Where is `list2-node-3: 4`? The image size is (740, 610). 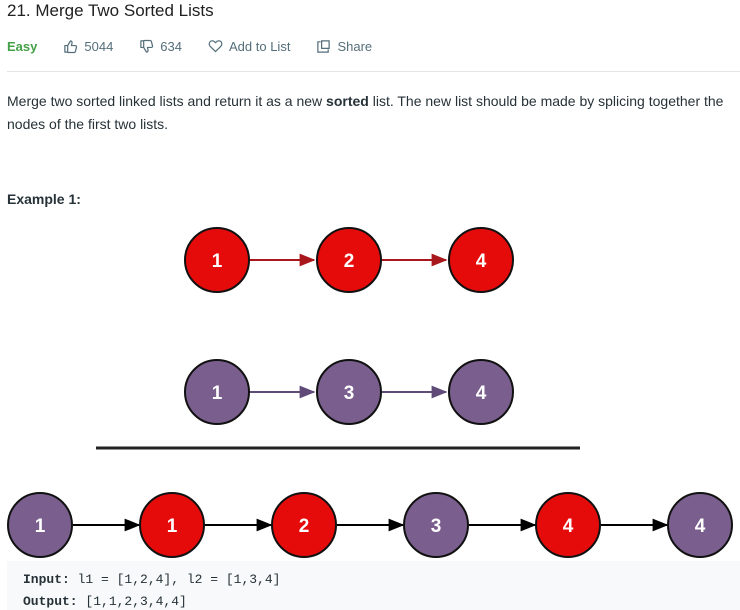 list2-node-3: 4 is located at coordinates (481, 392).